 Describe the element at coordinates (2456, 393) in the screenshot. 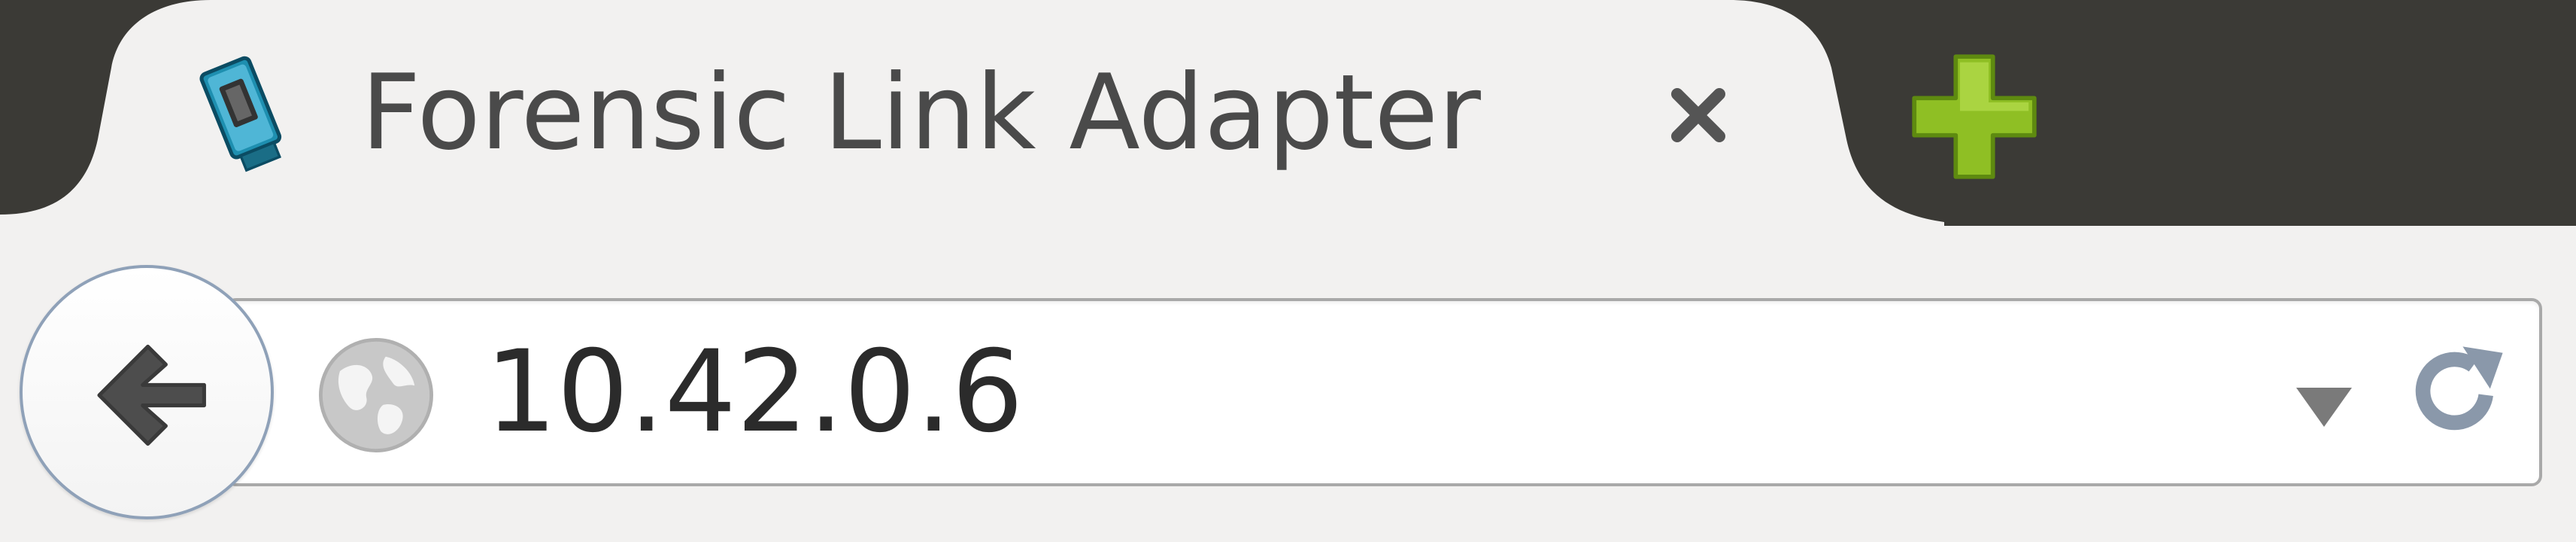

I see `reload-icon` at that location.